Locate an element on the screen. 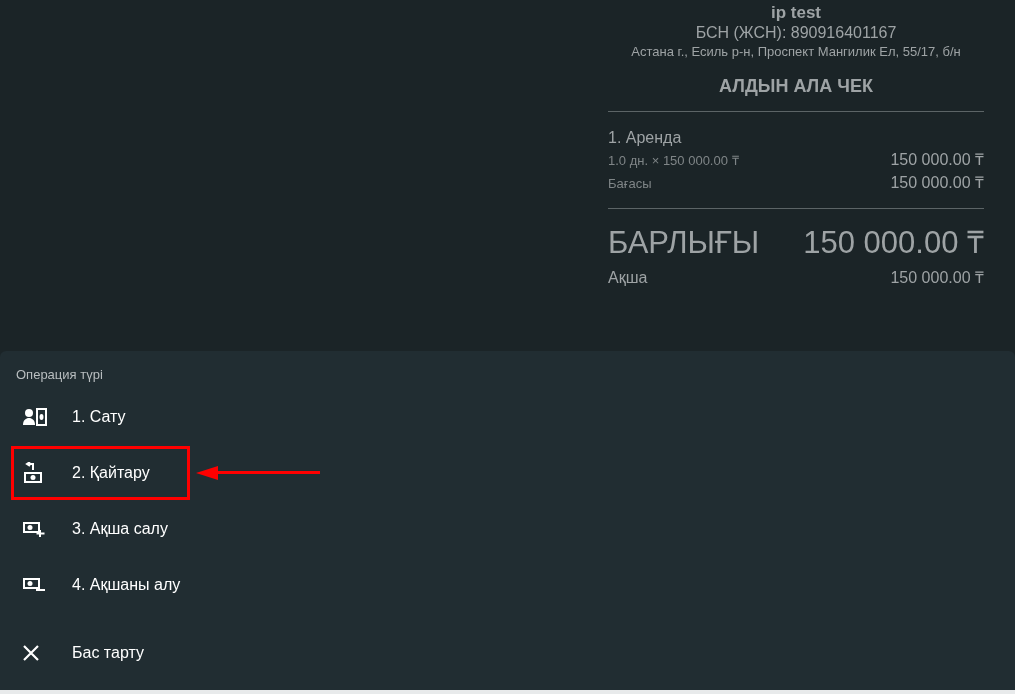 This screenshot has height=694, width=1015. total-amount: 150 000.00 ₸ is located at coordinates (893, 243).